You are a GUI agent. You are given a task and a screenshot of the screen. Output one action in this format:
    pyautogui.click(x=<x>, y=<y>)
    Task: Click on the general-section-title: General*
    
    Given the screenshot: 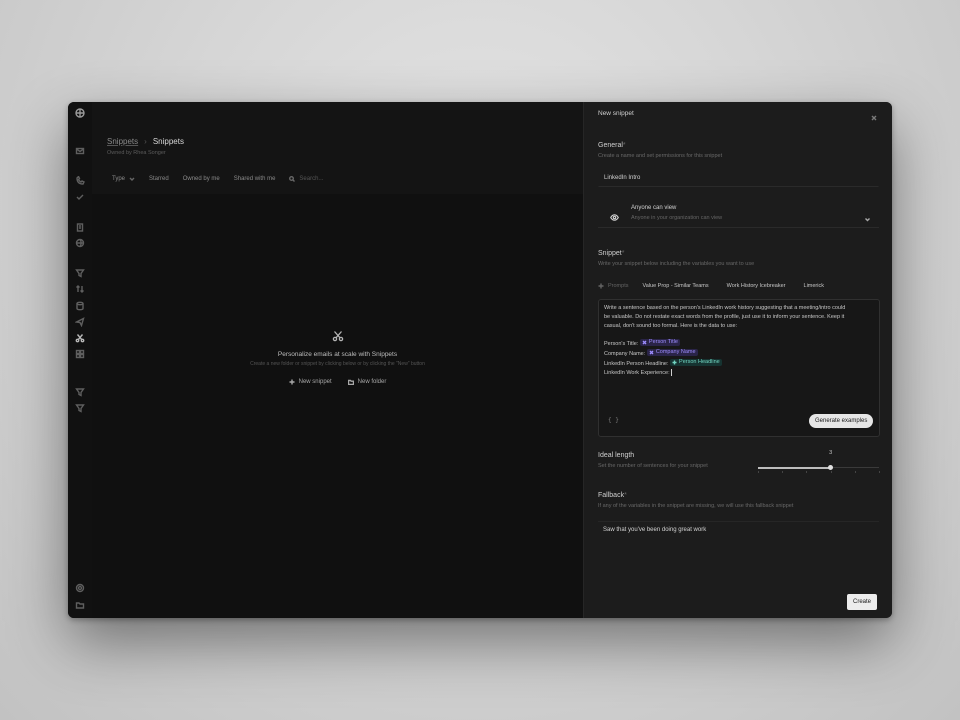 What is the action you would take?
    pyautogui.click(x=612, y=145)
    